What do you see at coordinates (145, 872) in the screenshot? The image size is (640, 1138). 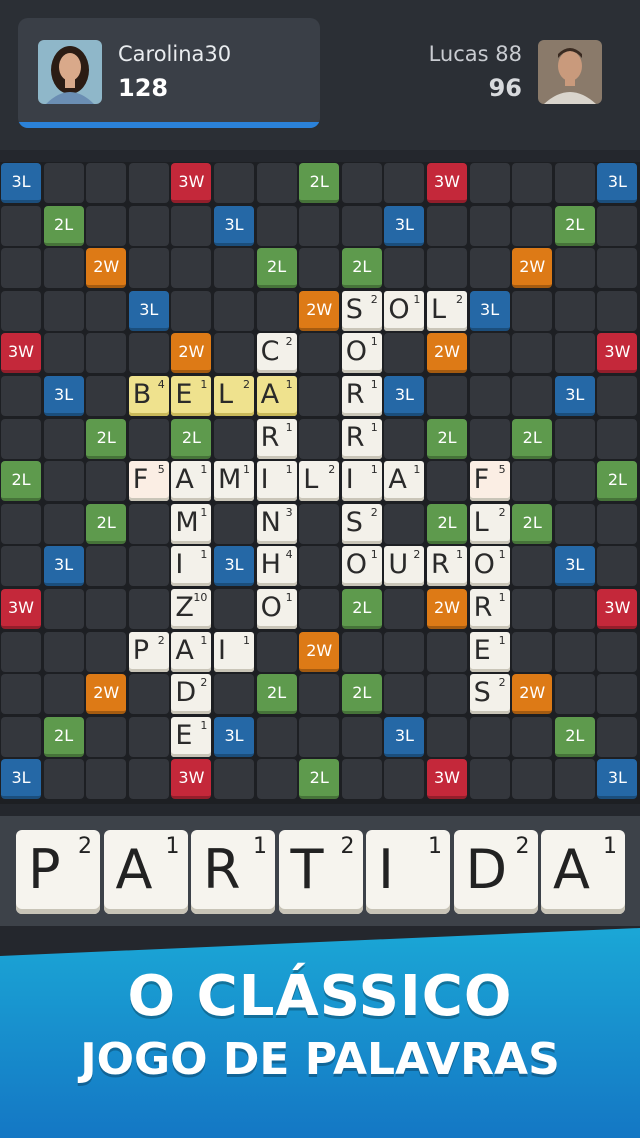 I see `rack-tile: A1` at bounding box center [145, 872].